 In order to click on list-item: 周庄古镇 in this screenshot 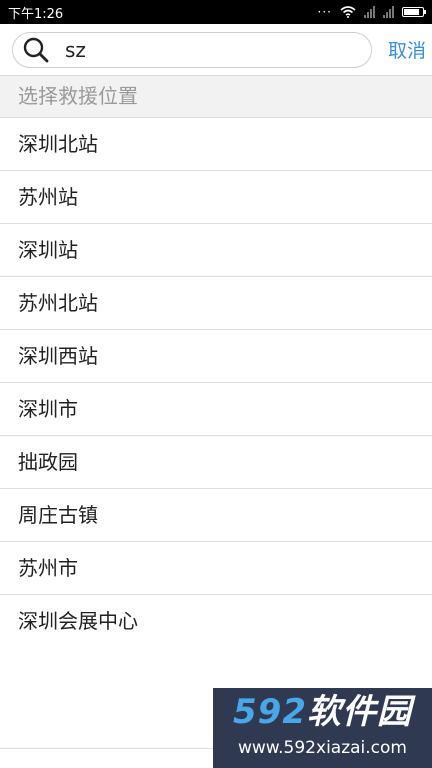, I will do `click(216, 515)`.